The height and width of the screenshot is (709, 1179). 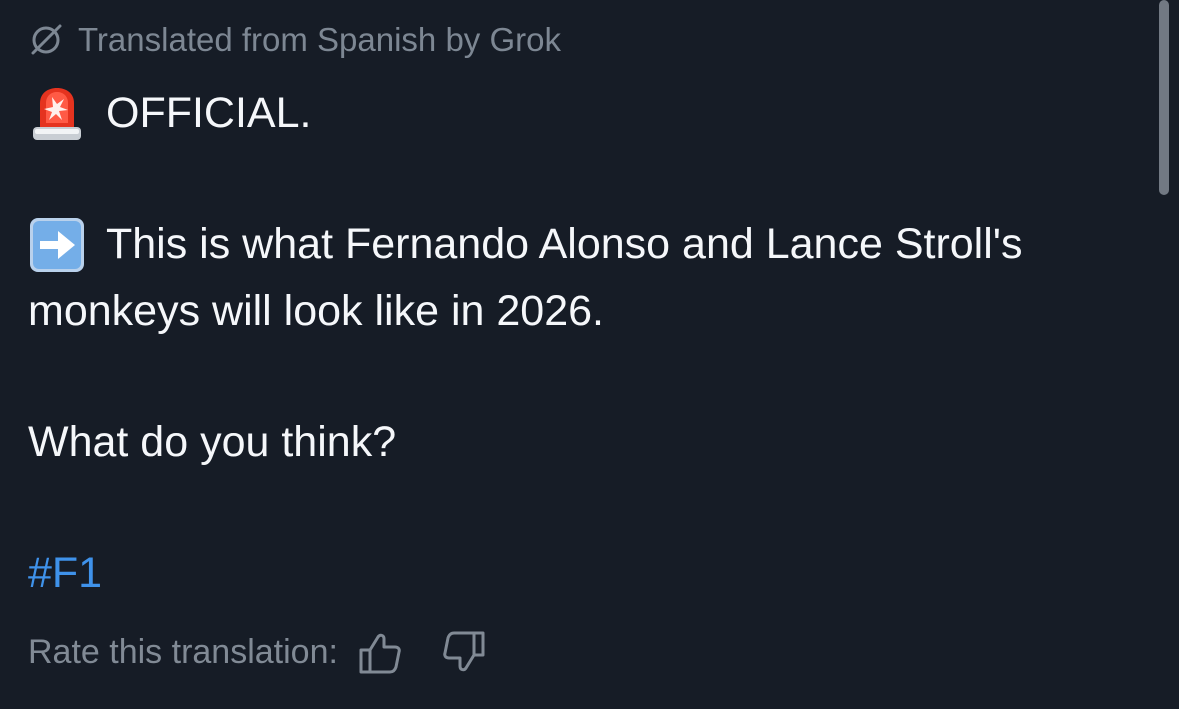 What do you see at coordinates (209, 113) in the screenshot?
I see `post-official-label: OFFICIAL.` at bounding box center [209, 113].